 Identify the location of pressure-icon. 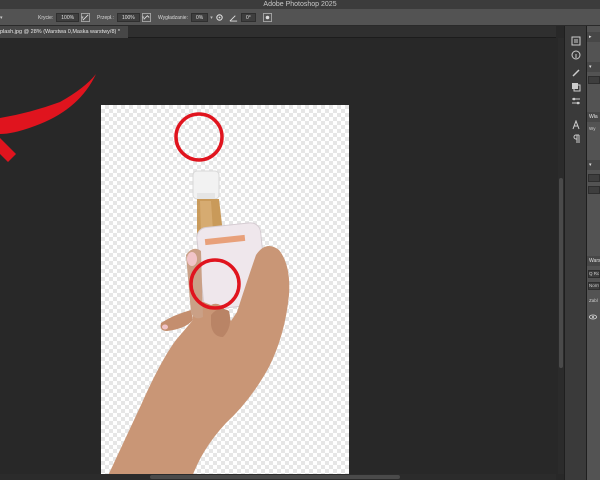
(85, 17).